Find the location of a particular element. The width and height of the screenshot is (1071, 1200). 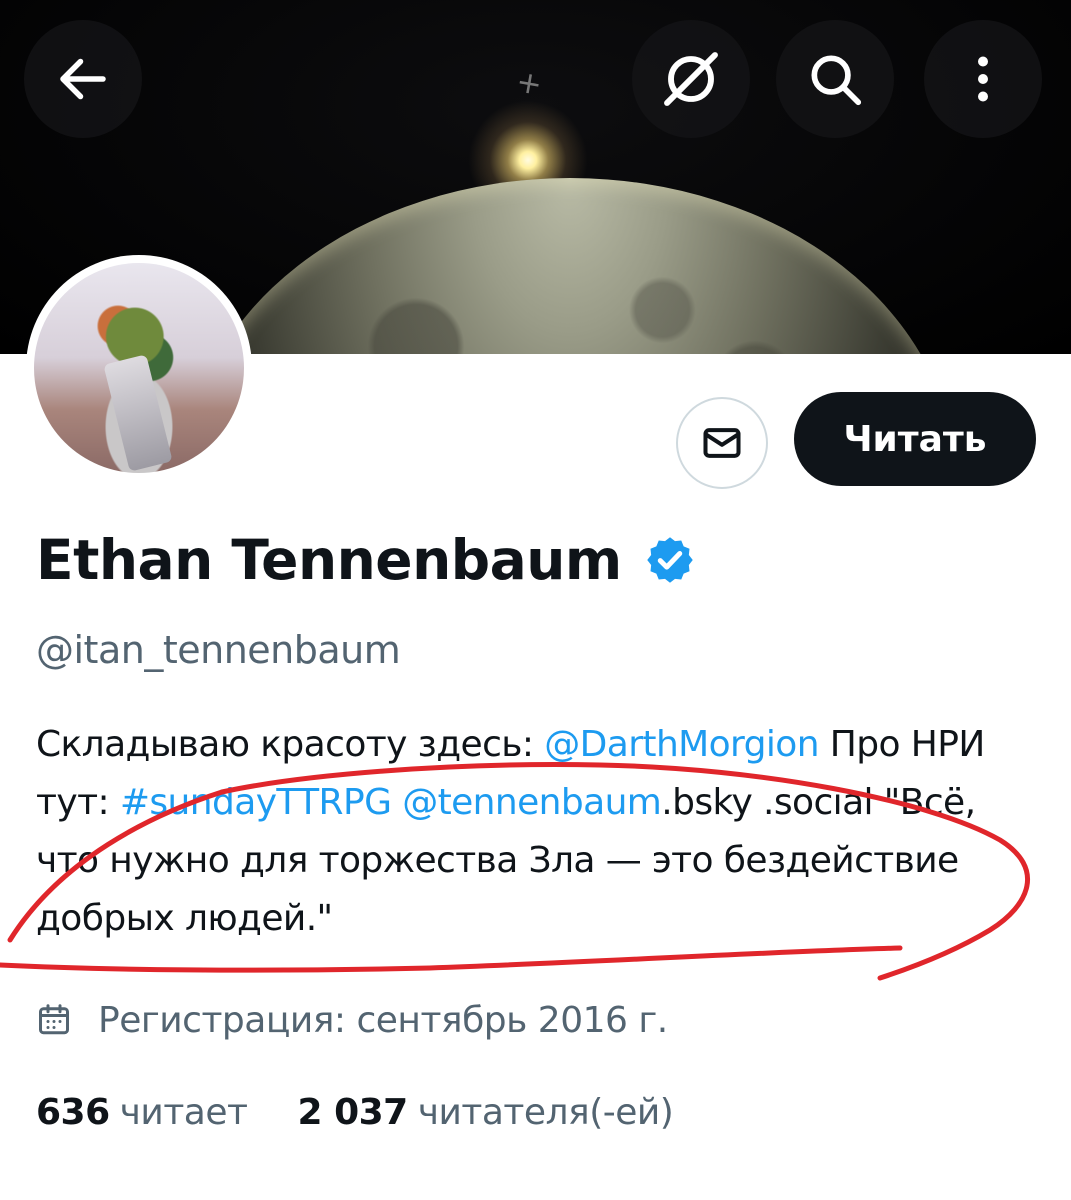

more-vertical-icon is located at coordinates (983, 79).